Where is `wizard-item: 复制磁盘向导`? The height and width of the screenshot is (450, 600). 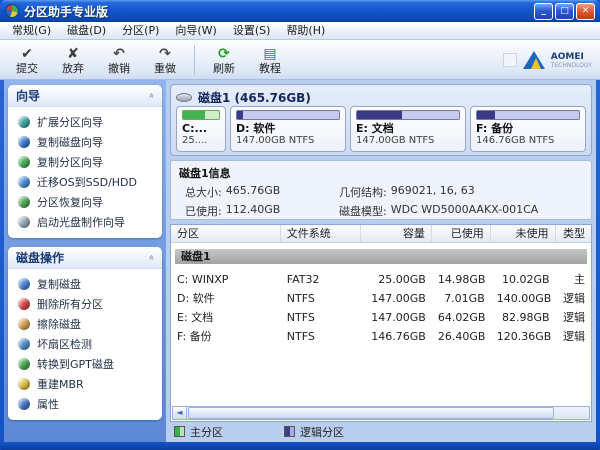 wizard-item: 复制磁盘向导 is located at coordinates (85, 142).